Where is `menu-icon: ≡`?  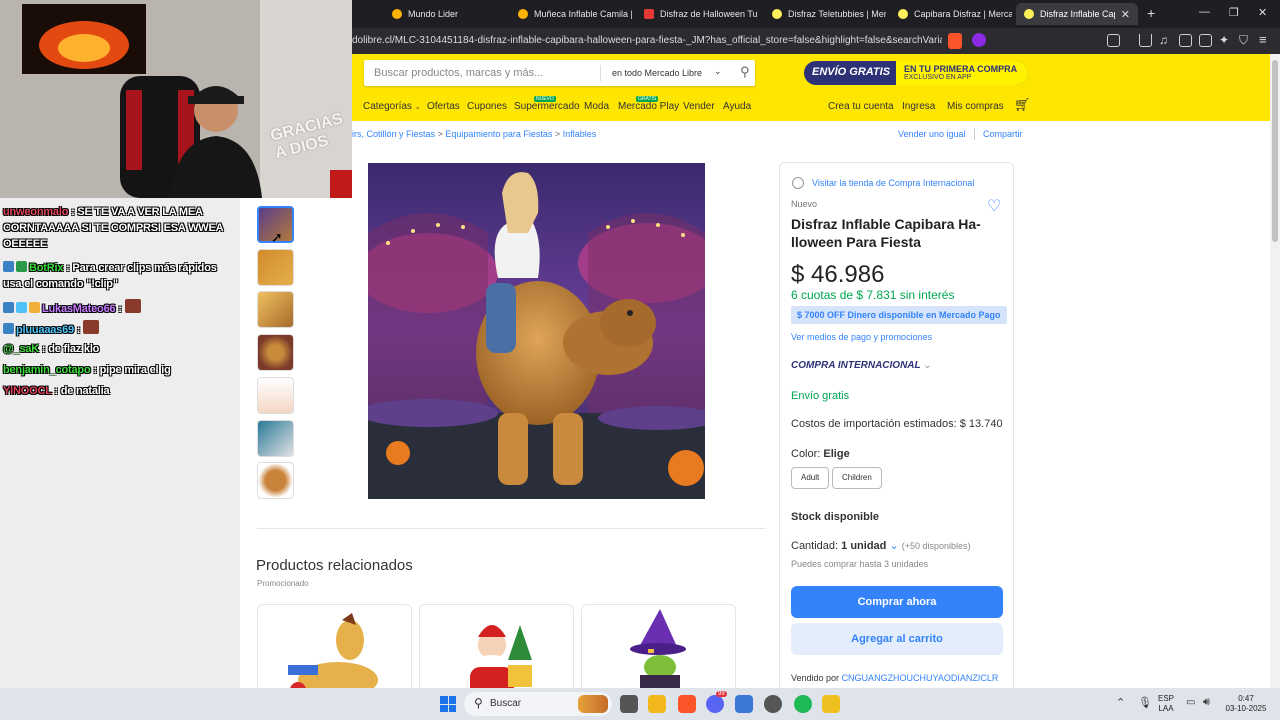
menu-icon: ≡ is located at coordinates (1263, 39).